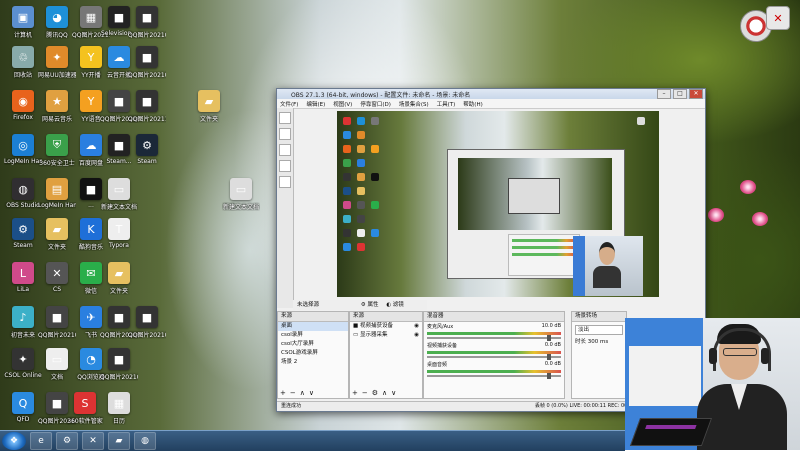 Image resolution: width=800 pixels, height=451 pixels. What do you see at coordinates (696, 94) in the screenshot?
I see `close-button: ✕` at bounding box center [696, 94].